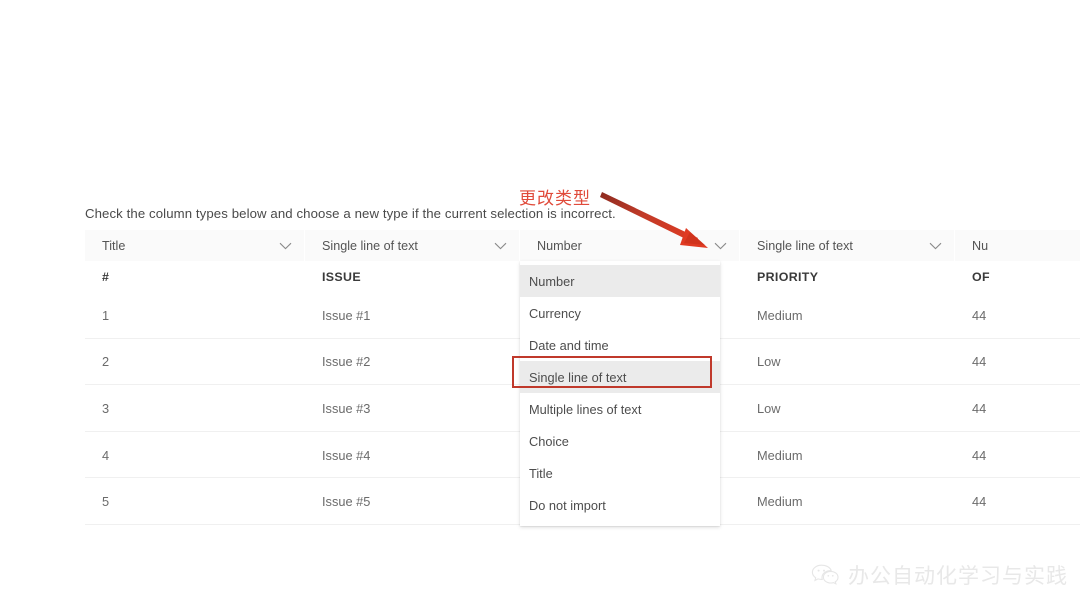 This screenshot has width=1080, height=608. I want to click on dropdown-option-title: Title, so click(620, 473).